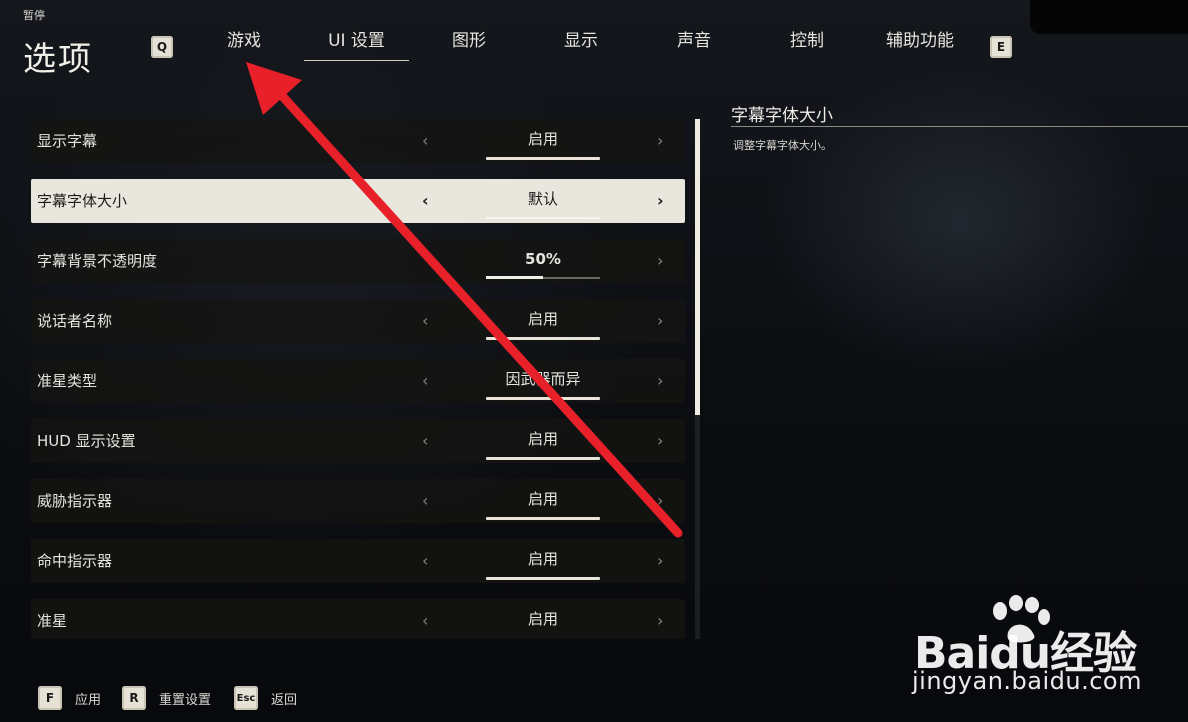 The width and height of the screenshot is (1188, 722). I want to click on page-title: 选项, so click(58, 58).